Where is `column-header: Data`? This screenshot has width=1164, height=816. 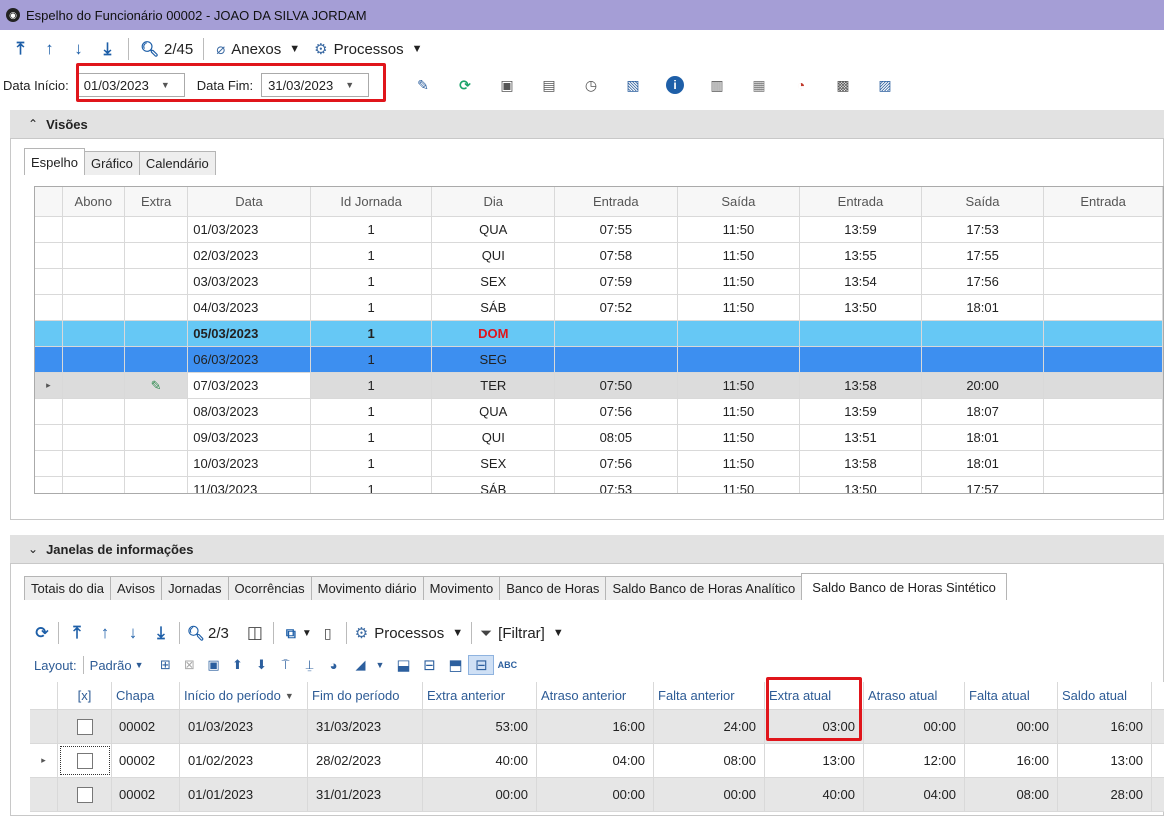 column-header: Data is located at coordinates (249, 201).